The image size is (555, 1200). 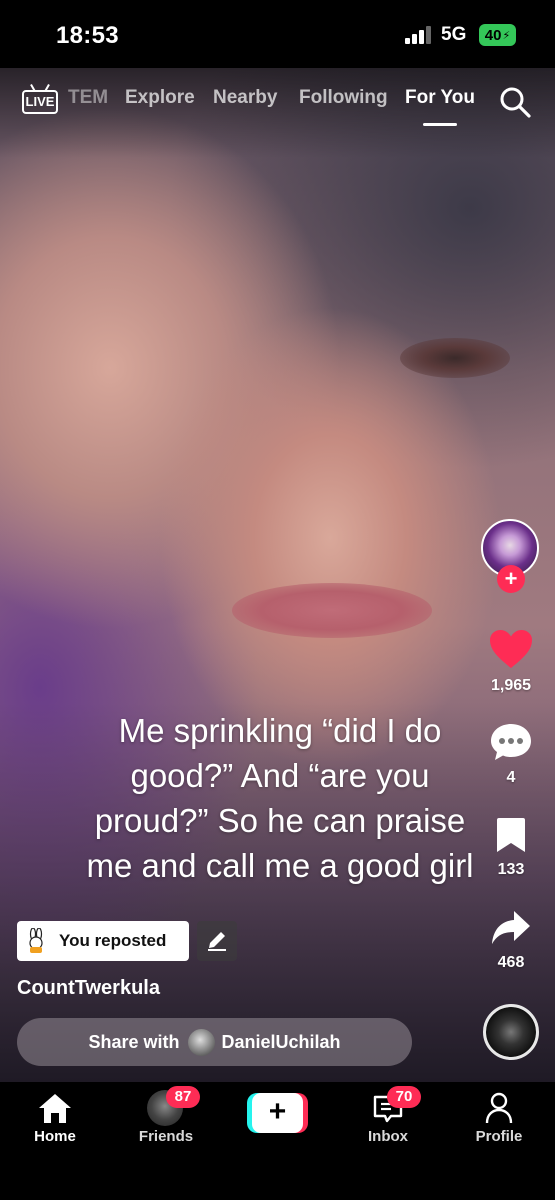 I want to click on comment-button: 4, so click(x=511, y=754).